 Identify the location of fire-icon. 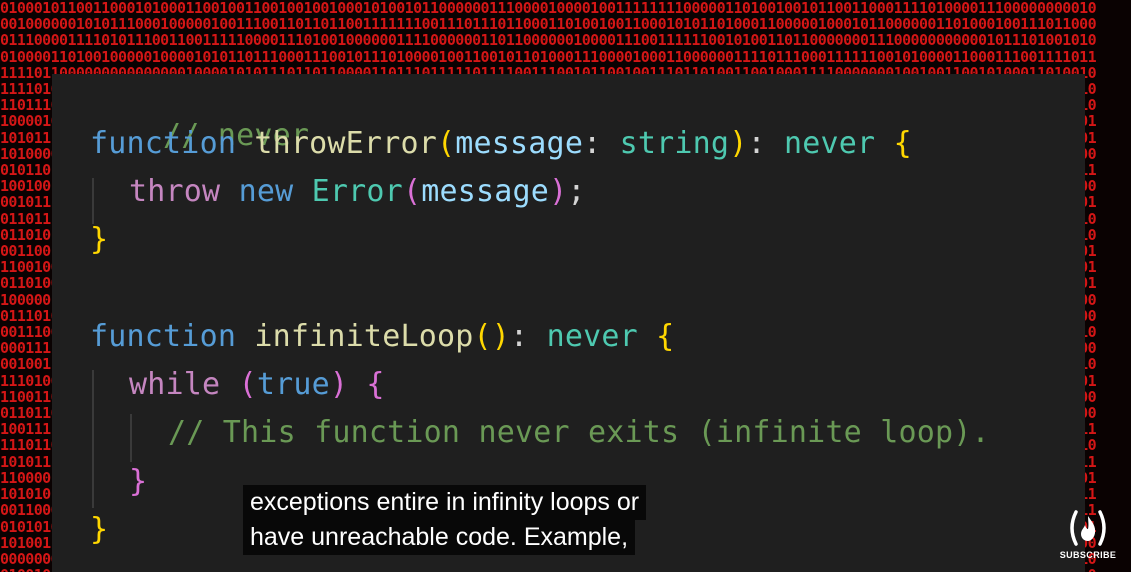
(1088, 528).